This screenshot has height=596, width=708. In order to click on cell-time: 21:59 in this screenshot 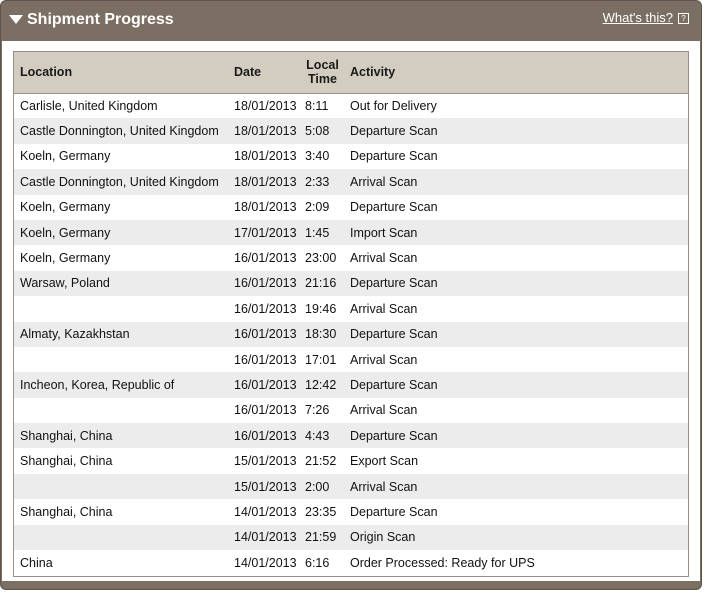, I will do `click(321, 537)`.